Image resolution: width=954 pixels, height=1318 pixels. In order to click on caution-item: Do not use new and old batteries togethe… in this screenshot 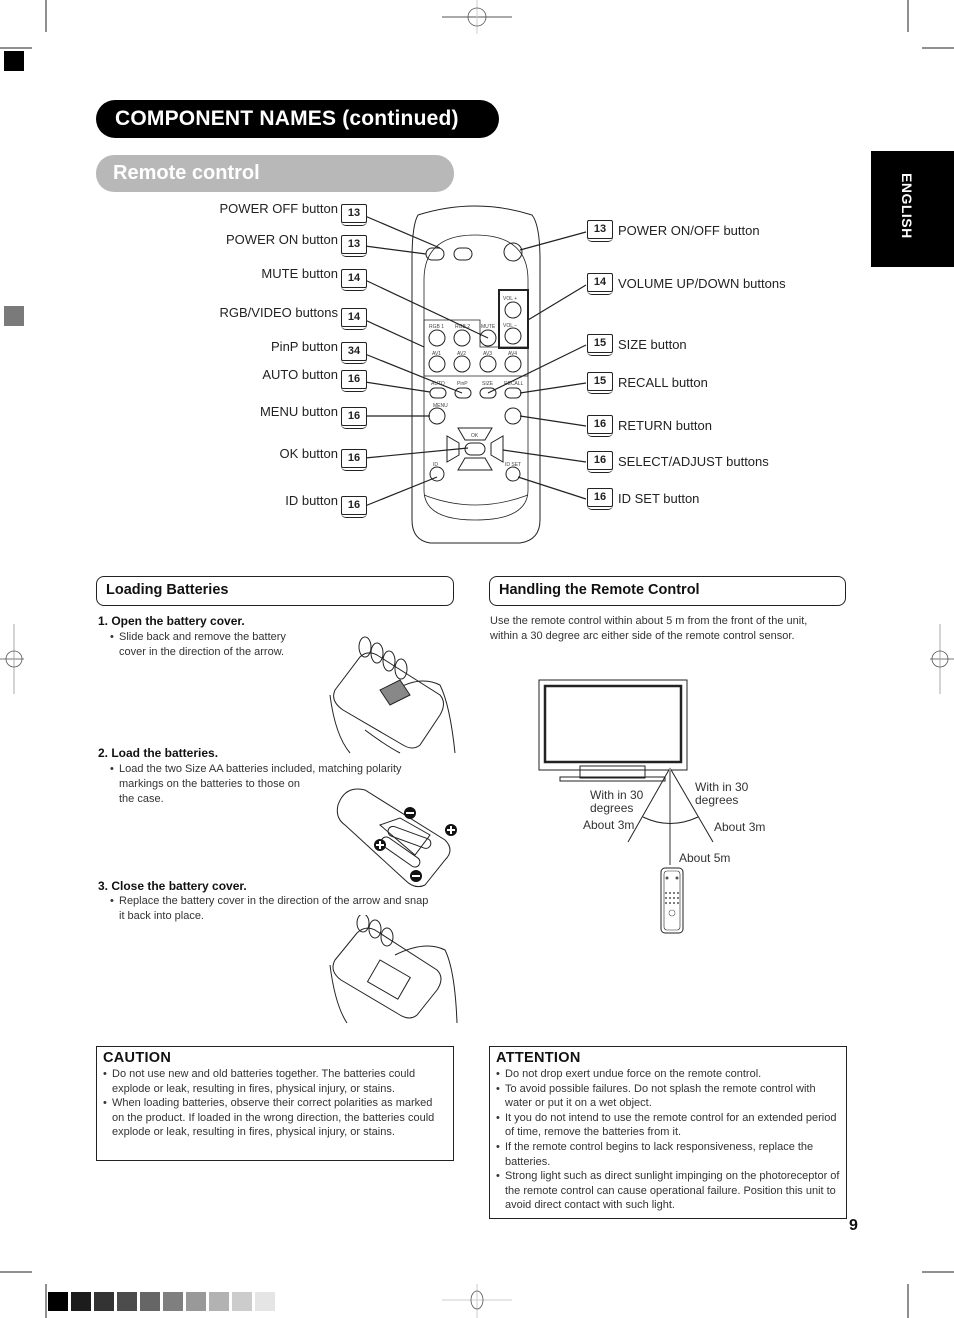, I will do `click(275, 1081)`.